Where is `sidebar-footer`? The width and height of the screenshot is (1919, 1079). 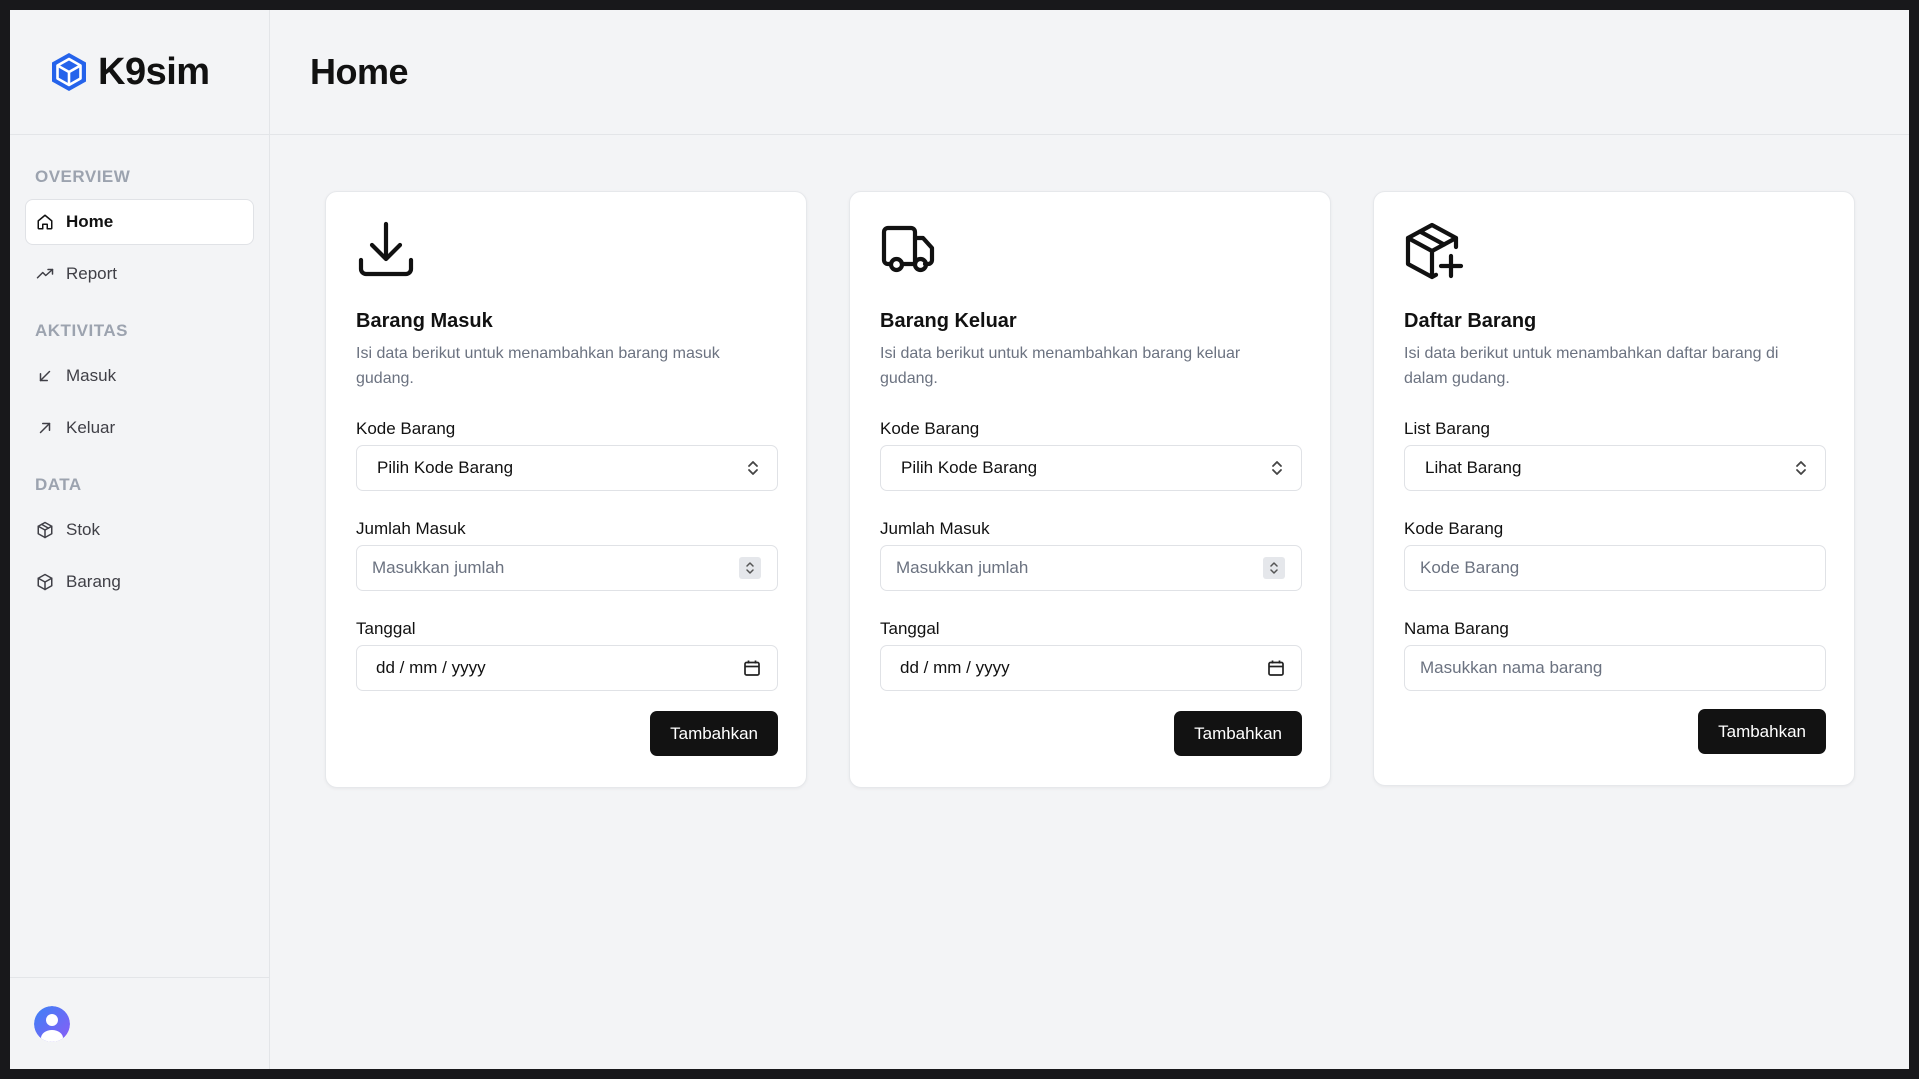 sidebar-footer is located at coordinates (139, 1023).